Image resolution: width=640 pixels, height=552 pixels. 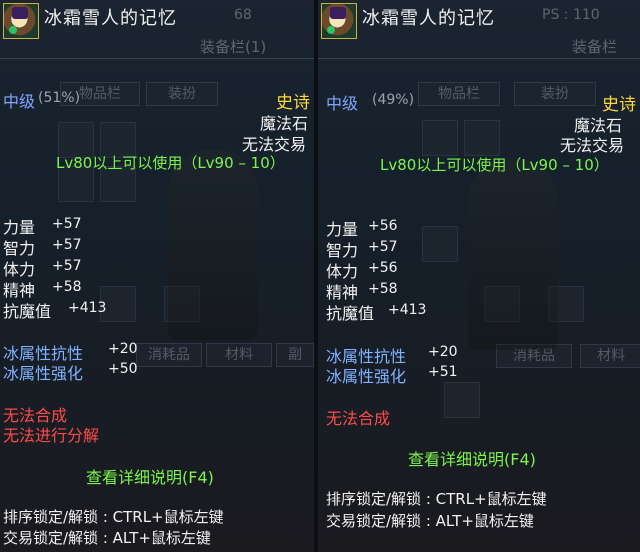 What do you see at coordinates (169, 355) in the screenshot?
I see `bg-tab-consumable: 消耗品` at bounding box center [169, 355].